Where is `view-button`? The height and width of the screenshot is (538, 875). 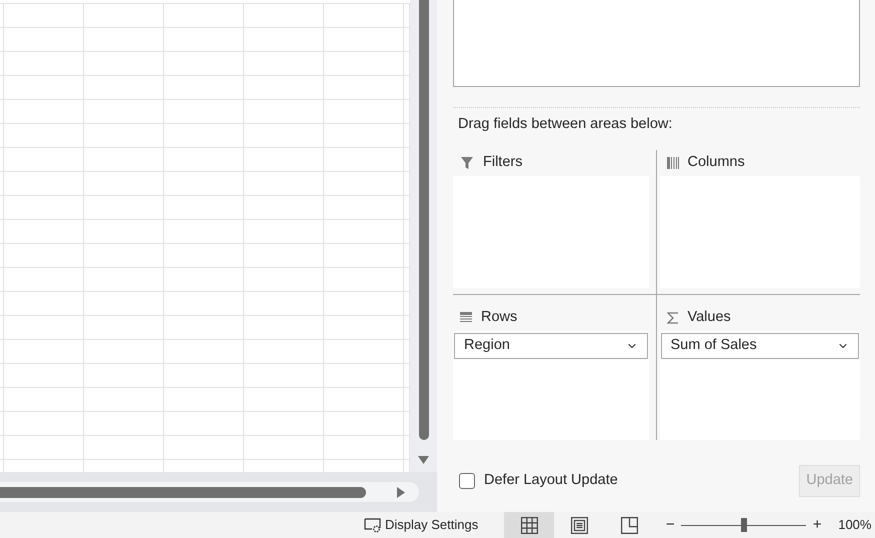
view-button is located at coordinates (529, 525).